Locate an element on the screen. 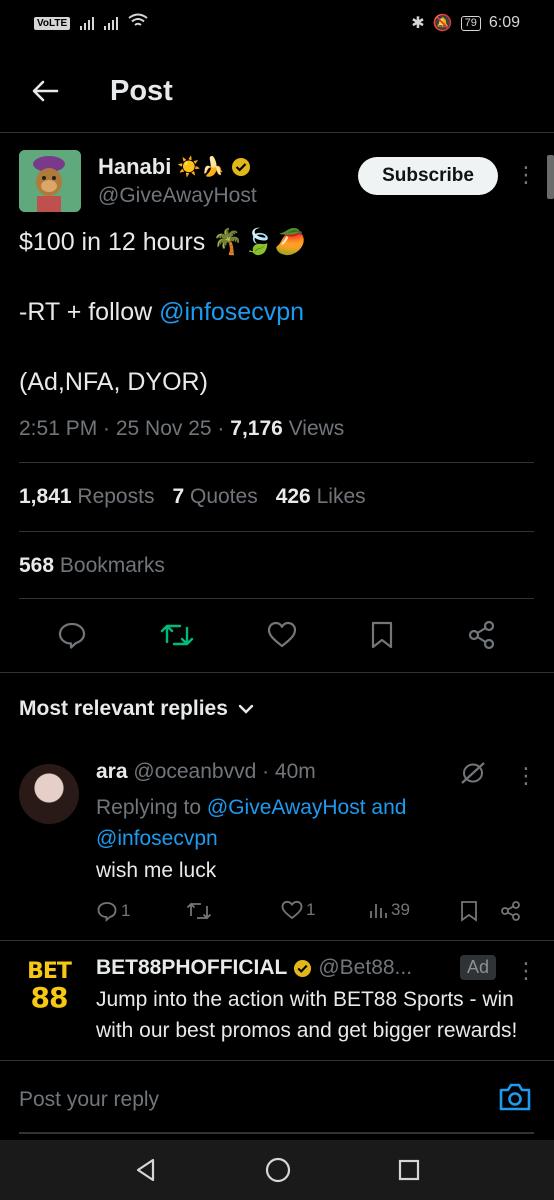  arrow-left-icon is located at coordinates (45, 91).